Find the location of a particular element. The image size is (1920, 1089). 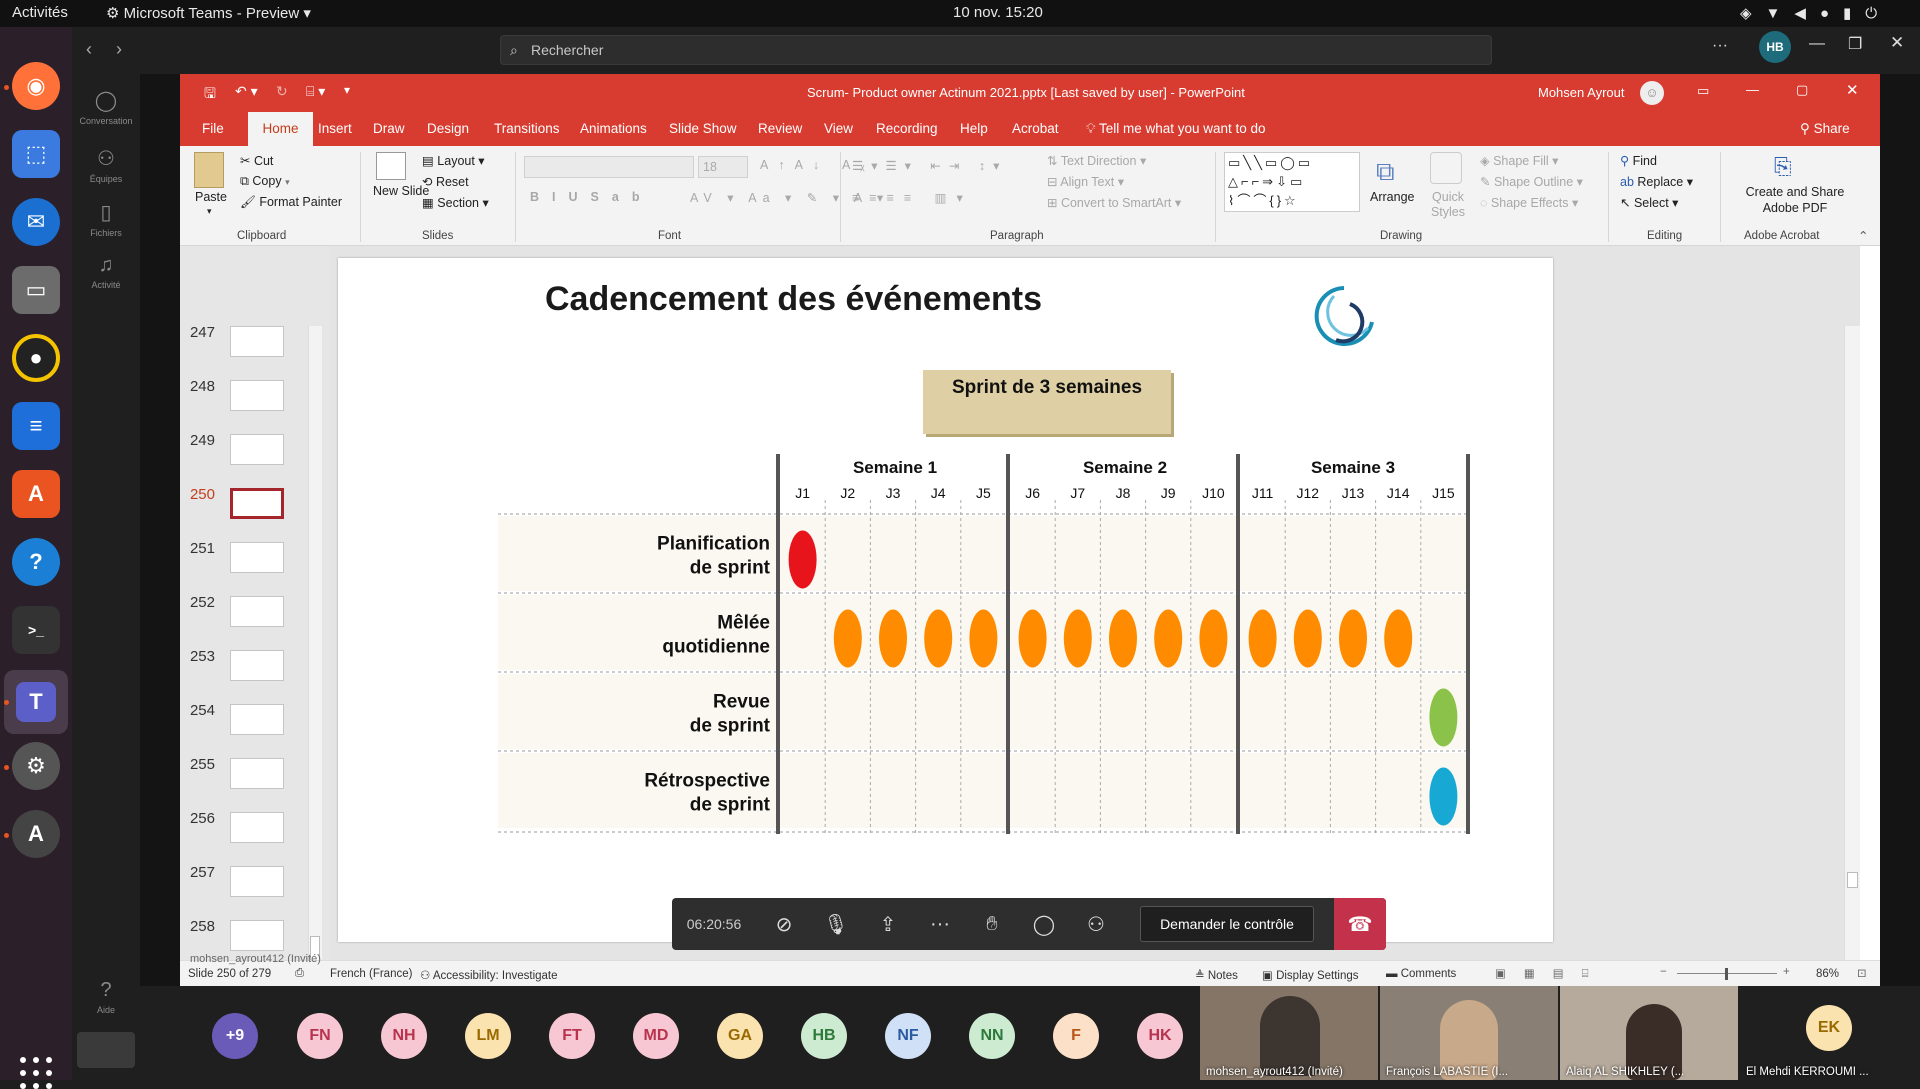

tab-view: View is located at coordinates (838, 128).